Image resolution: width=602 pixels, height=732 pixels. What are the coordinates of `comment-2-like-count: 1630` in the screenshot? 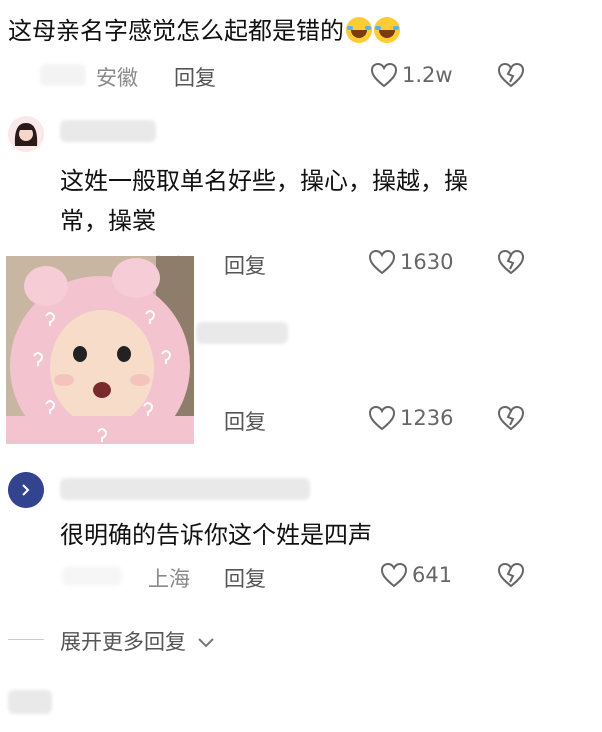 It's located at (427, 262).